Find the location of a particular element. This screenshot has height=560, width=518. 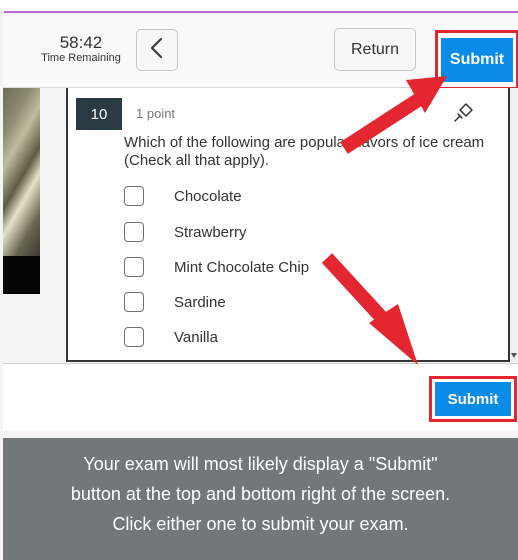

image-dark-strip is located at coordinates (21, 275).